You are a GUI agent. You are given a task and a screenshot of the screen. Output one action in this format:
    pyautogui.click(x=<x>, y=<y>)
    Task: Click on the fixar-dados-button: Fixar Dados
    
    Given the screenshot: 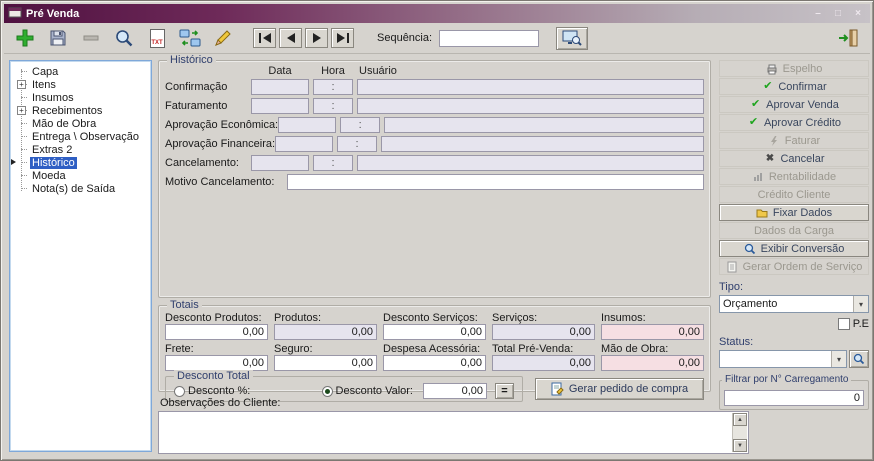 What is the action you would take?
    pyautogui.click(x=794, y=212)
    